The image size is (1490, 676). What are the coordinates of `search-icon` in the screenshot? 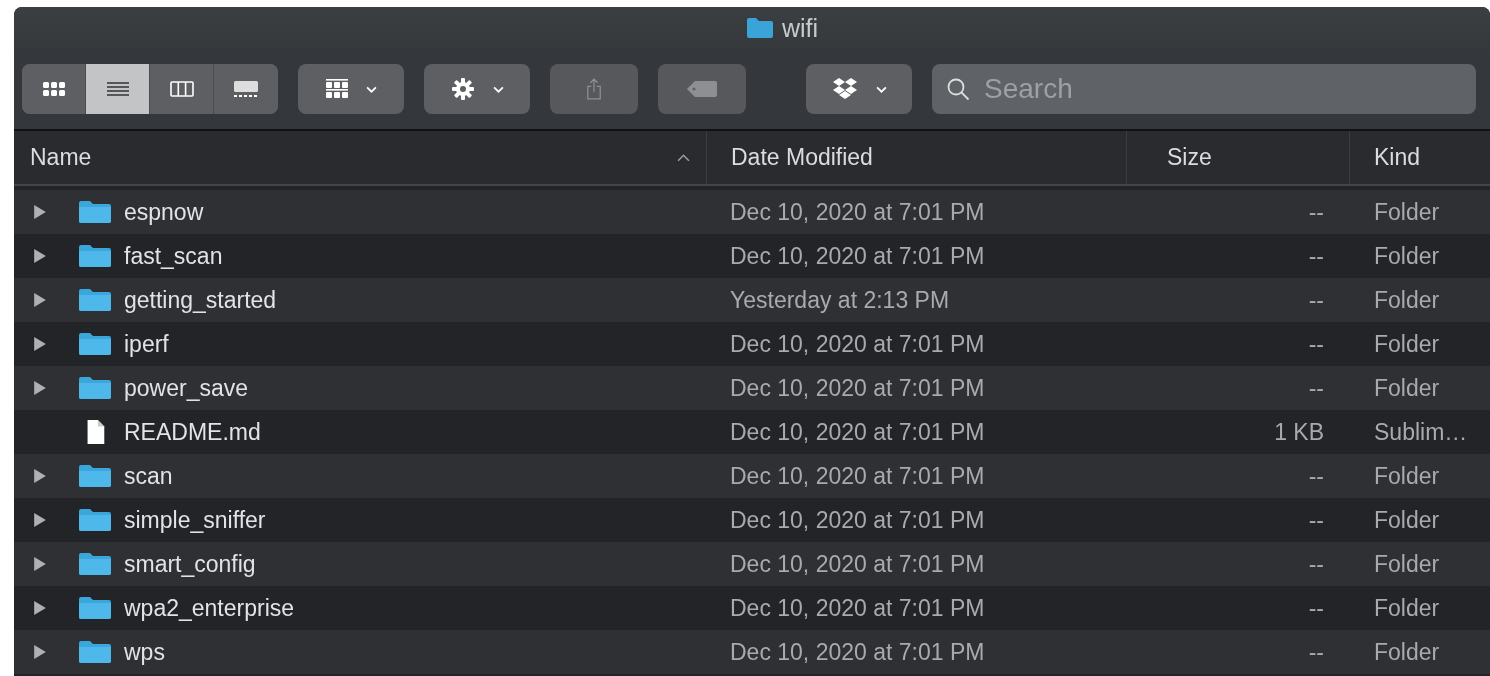 It's located at (958, 89).